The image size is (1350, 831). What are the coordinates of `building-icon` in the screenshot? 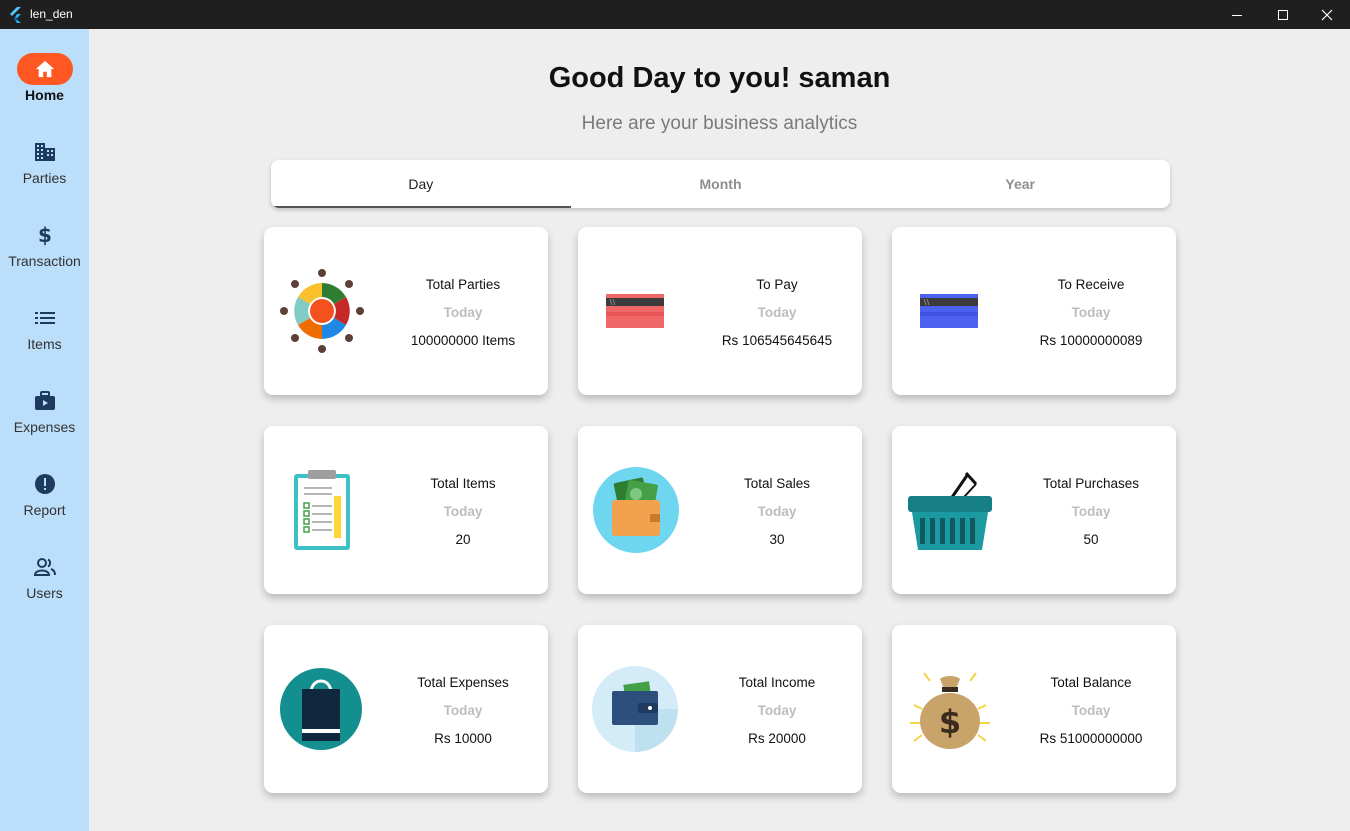 It's located at (44, 152).